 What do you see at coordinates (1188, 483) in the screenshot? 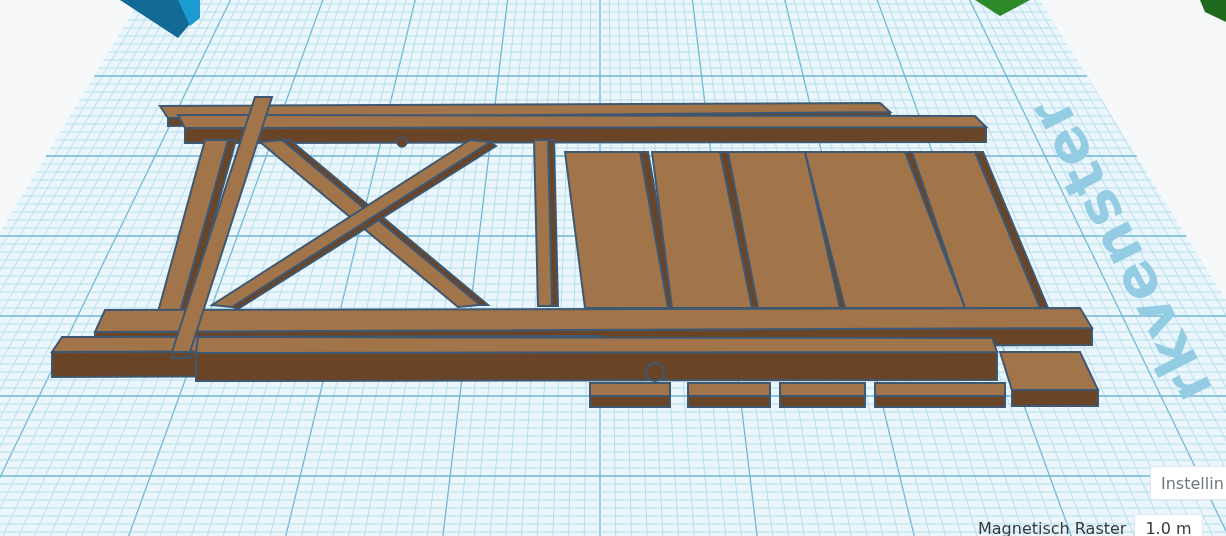
I see `settings-button: Instellin` at bounding box center [1188, 483].